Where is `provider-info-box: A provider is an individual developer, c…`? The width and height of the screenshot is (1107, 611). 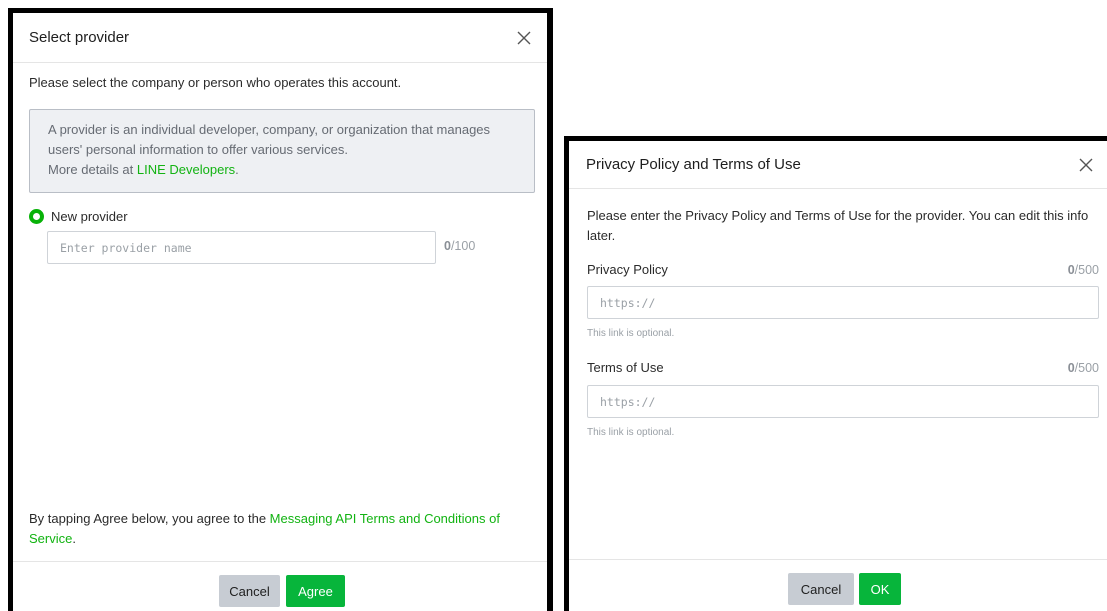
provider-info-box: A provider is an individual developer, c… is located at coordinates (282, 151).